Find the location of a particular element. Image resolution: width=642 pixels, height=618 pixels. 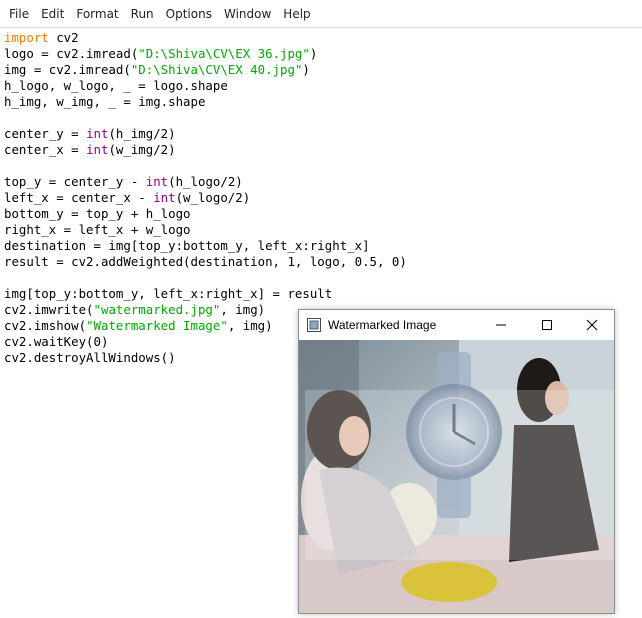

menu-bar: File Edit Format Run Options Window Help is located at coordinates (321, 14).